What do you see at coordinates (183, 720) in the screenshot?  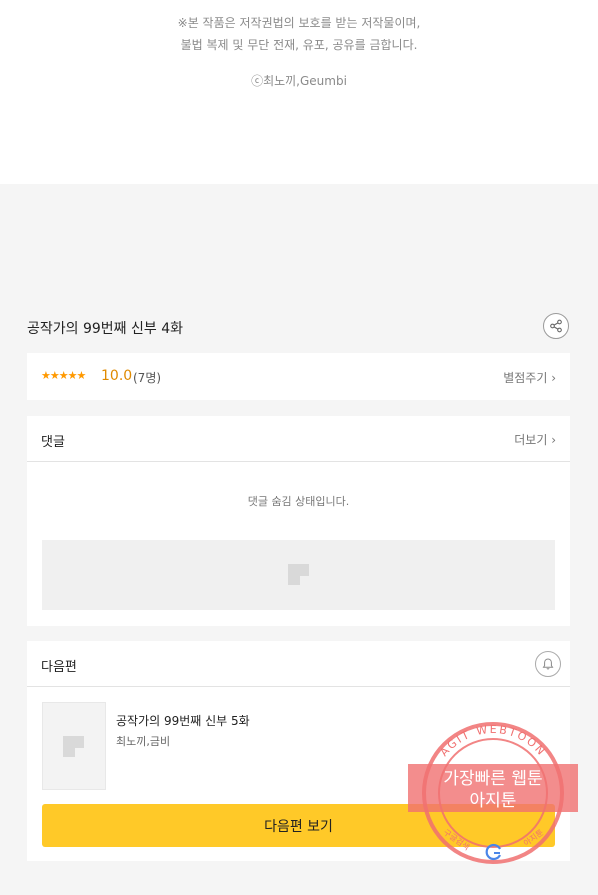 I see `next-episode-title: 공작가의 99번째 신부 5화` at bounding box center [183, 720].